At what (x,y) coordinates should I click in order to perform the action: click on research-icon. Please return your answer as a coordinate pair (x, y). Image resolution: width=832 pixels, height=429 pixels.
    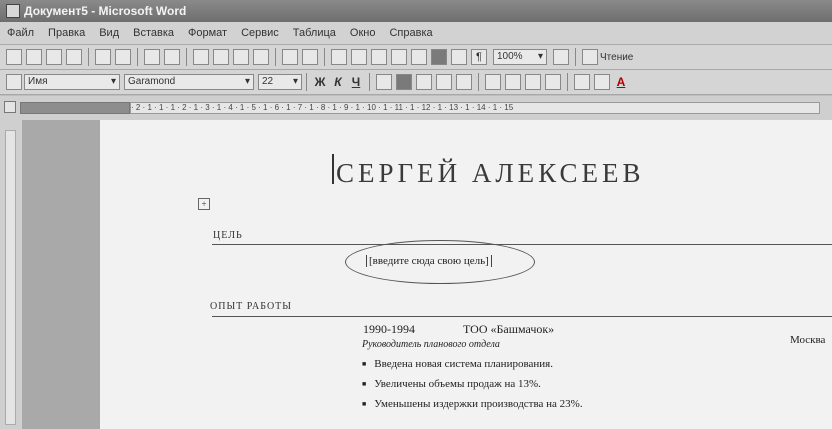
    Looking at the image, I should click on (172, 57).